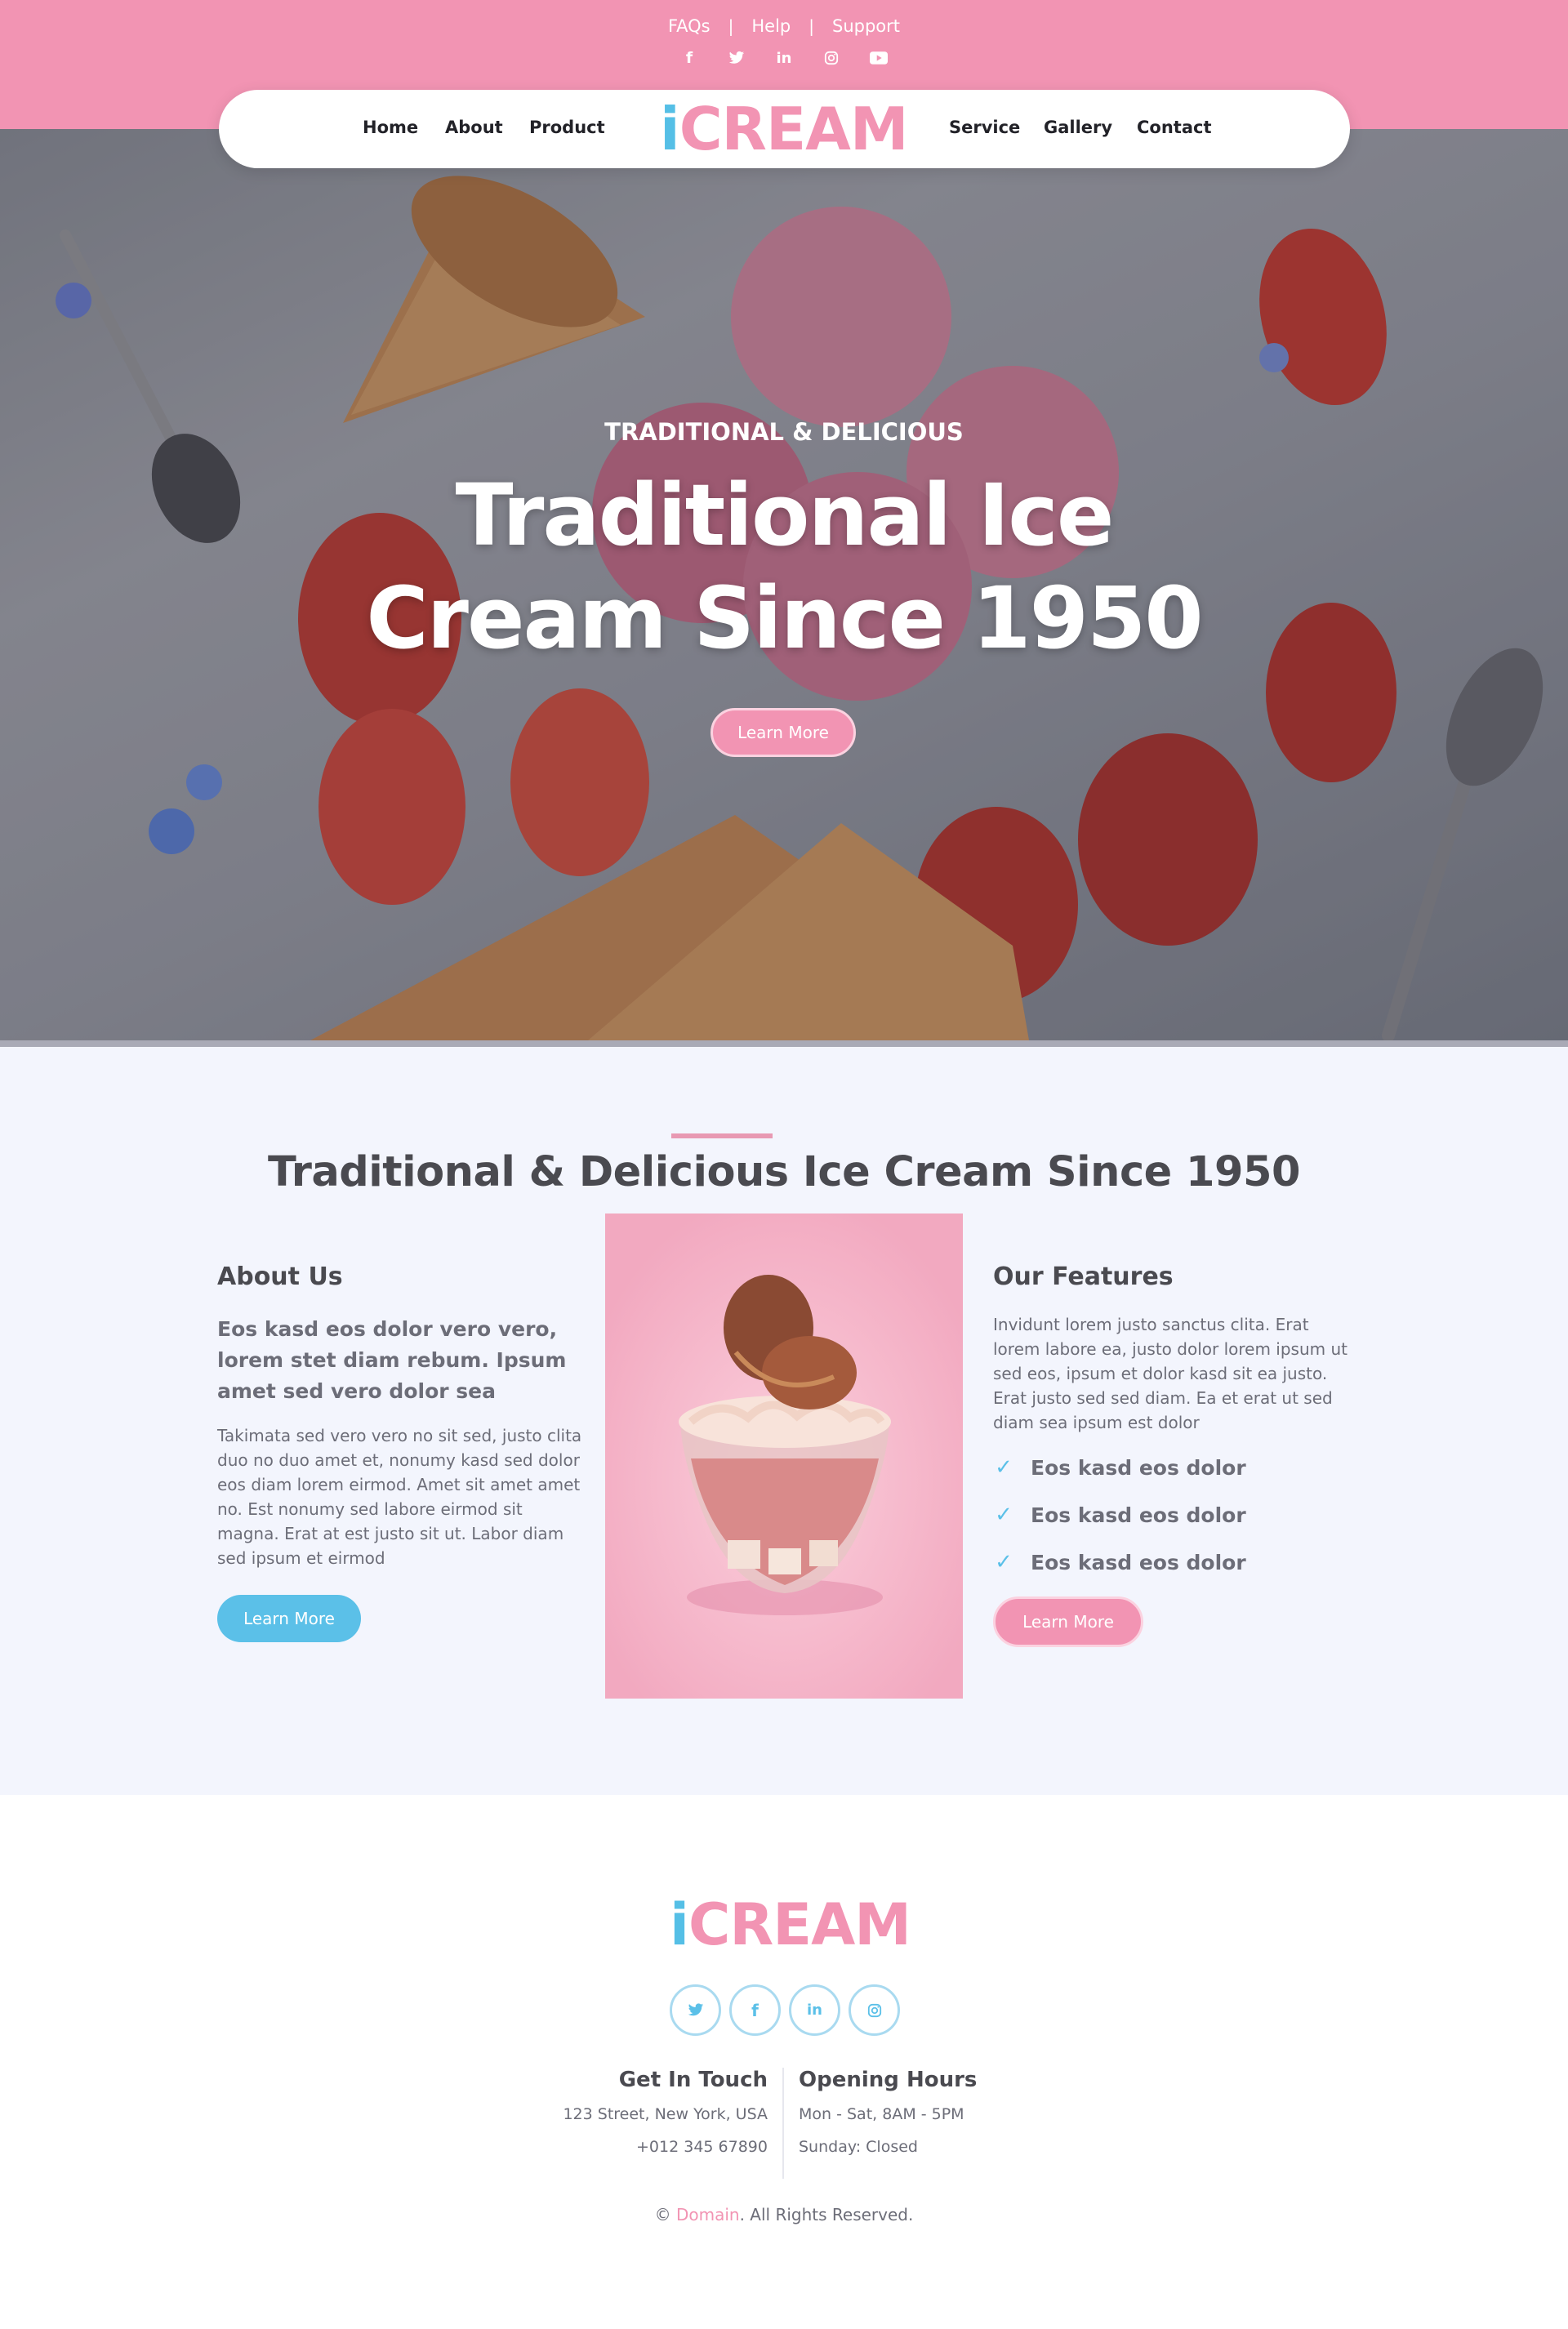  What do you see at coordinates (722, 1135) in the screenshot?
I see `heading-accent-bar` at bounding box center [722, 1135].